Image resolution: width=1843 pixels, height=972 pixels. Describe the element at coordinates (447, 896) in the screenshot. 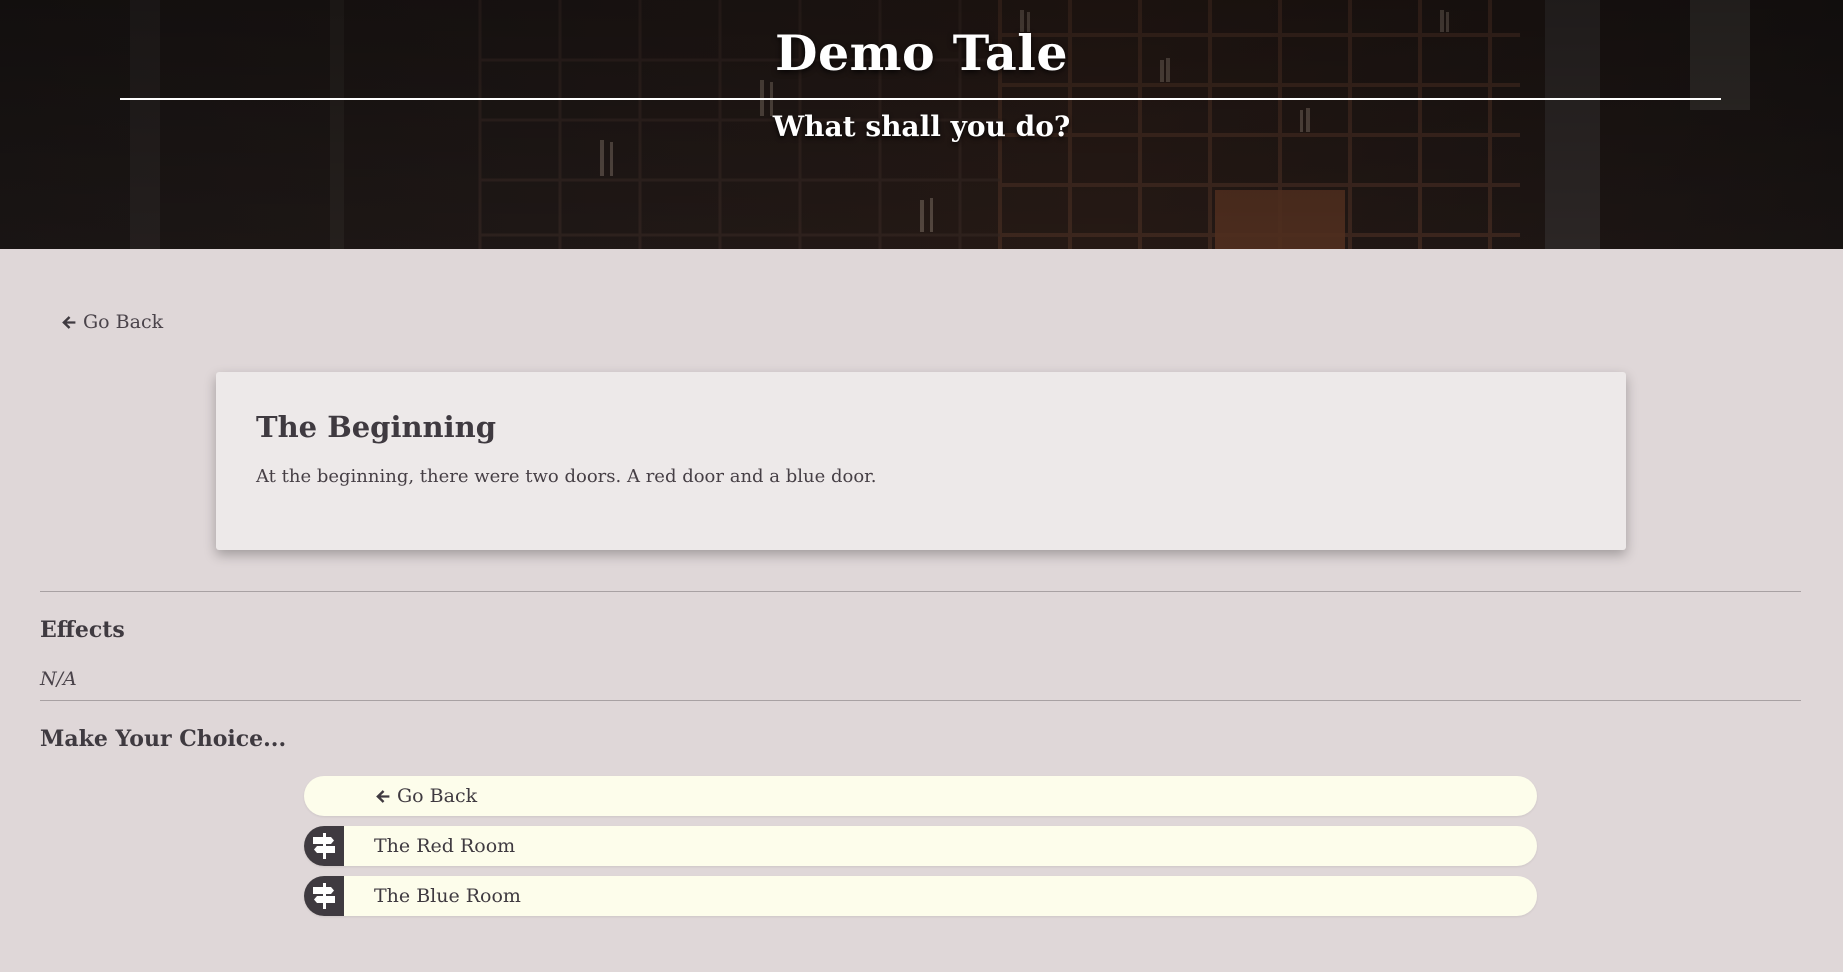

I see `choice-label: The Blue Room` at that location.